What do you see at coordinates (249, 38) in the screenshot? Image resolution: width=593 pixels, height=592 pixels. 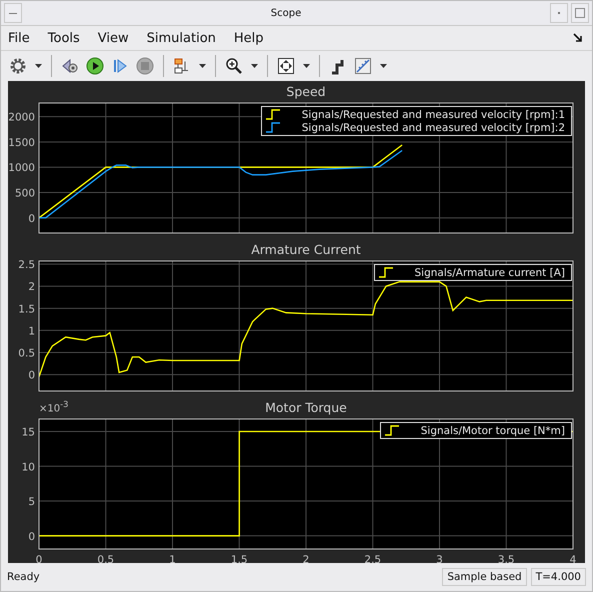 I see `menu-item: Help` at bounding box center [249, 38].